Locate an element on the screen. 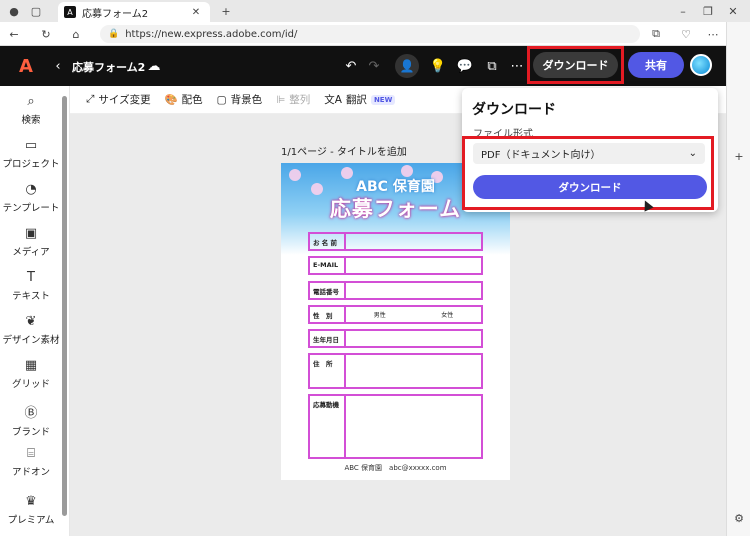 This screenshot has width=750, height=536. more-options-icon: ⋯ is located at coordinates (517, 66).